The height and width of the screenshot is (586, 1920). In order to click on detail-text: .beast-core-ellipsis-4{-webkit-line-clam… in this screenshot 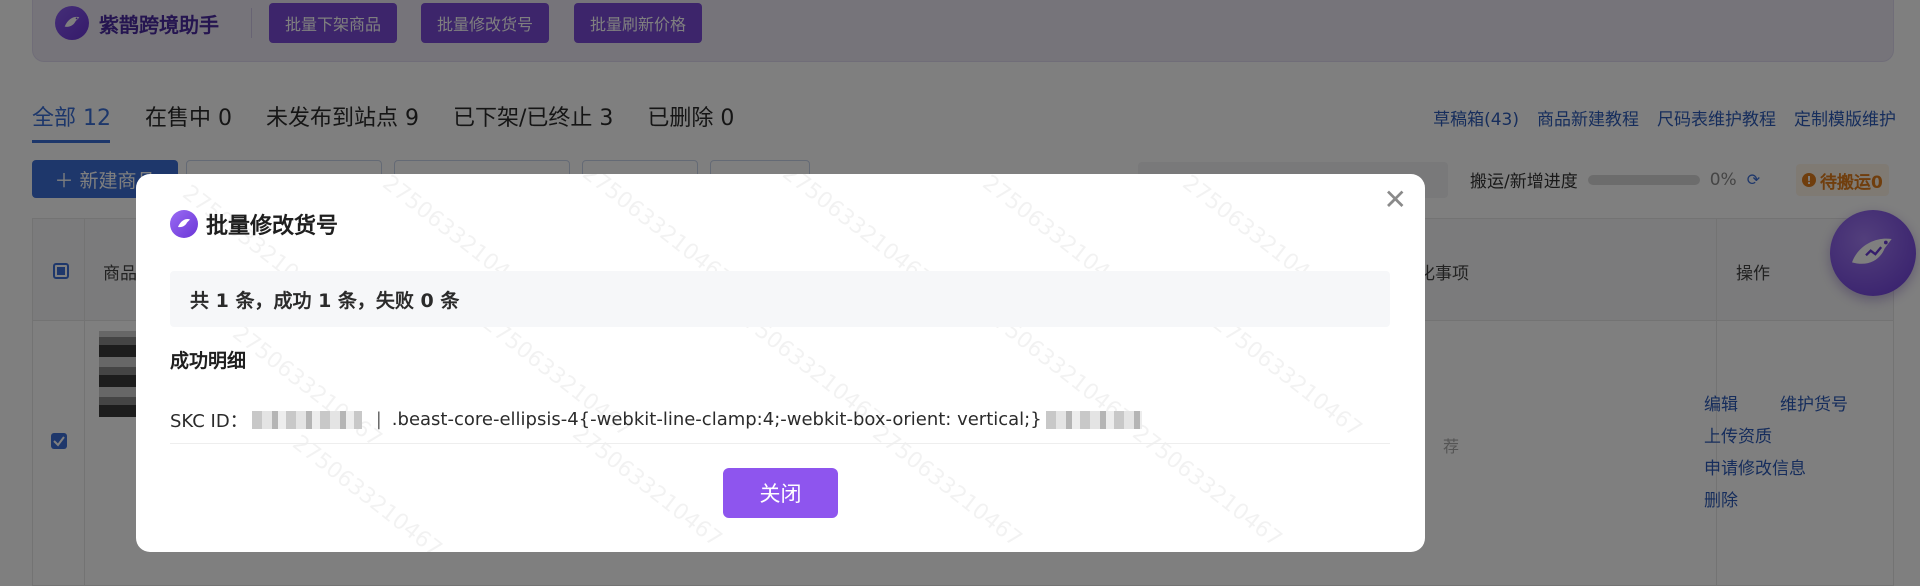, I will do `click(716, 419)`.